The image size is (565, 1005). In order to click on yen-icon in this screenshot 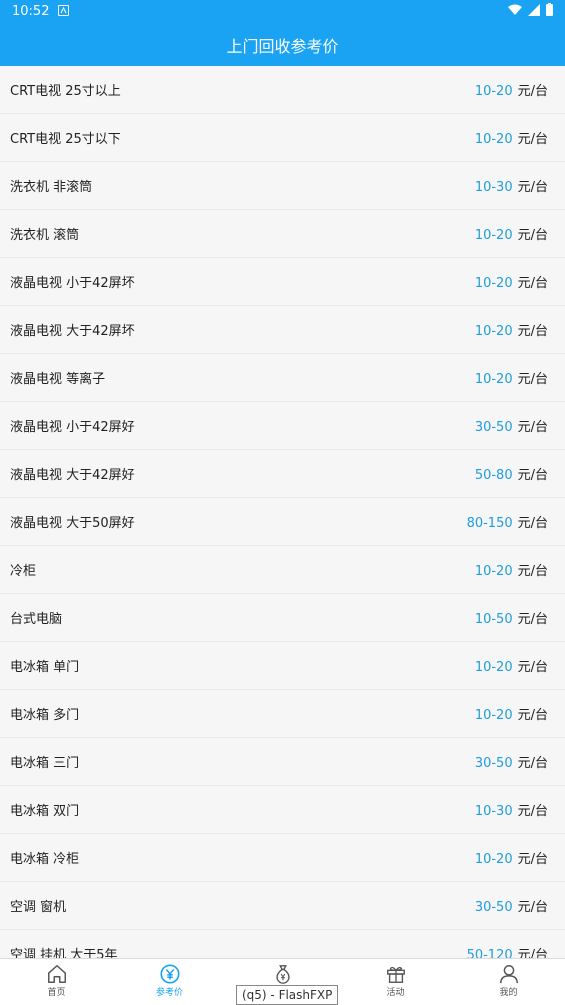, I will do `click(169, 974)`.